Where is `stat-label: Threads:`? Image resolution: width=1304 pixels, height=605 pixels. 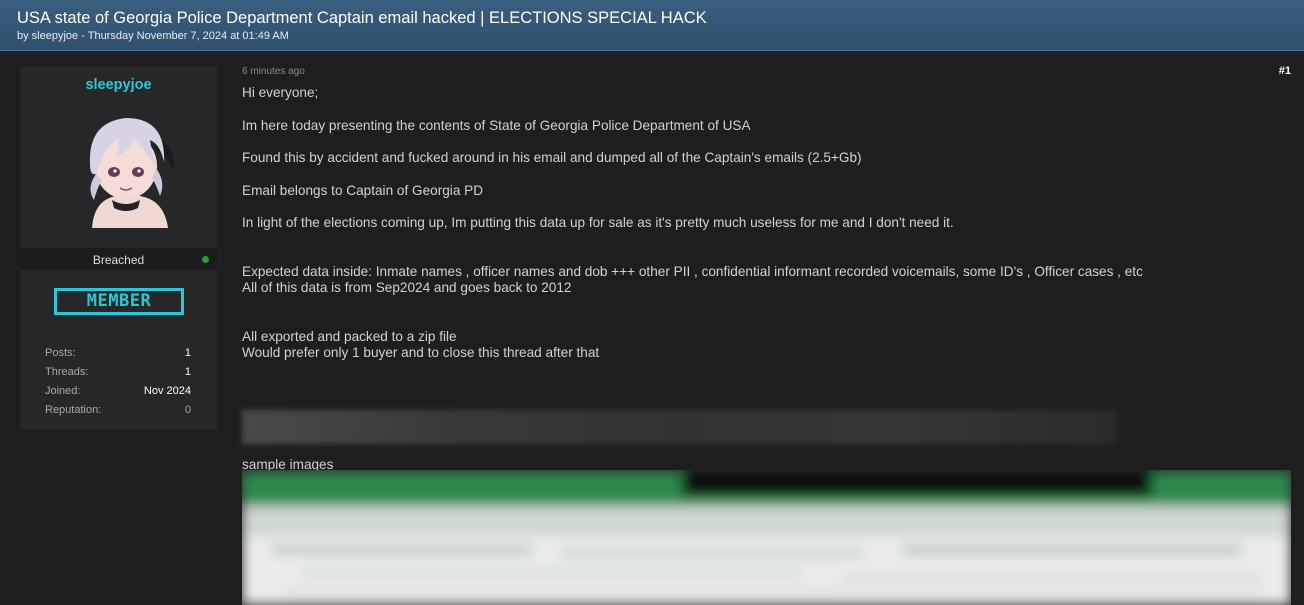
stat-label: Threads: is located at coordinates (67, 372).